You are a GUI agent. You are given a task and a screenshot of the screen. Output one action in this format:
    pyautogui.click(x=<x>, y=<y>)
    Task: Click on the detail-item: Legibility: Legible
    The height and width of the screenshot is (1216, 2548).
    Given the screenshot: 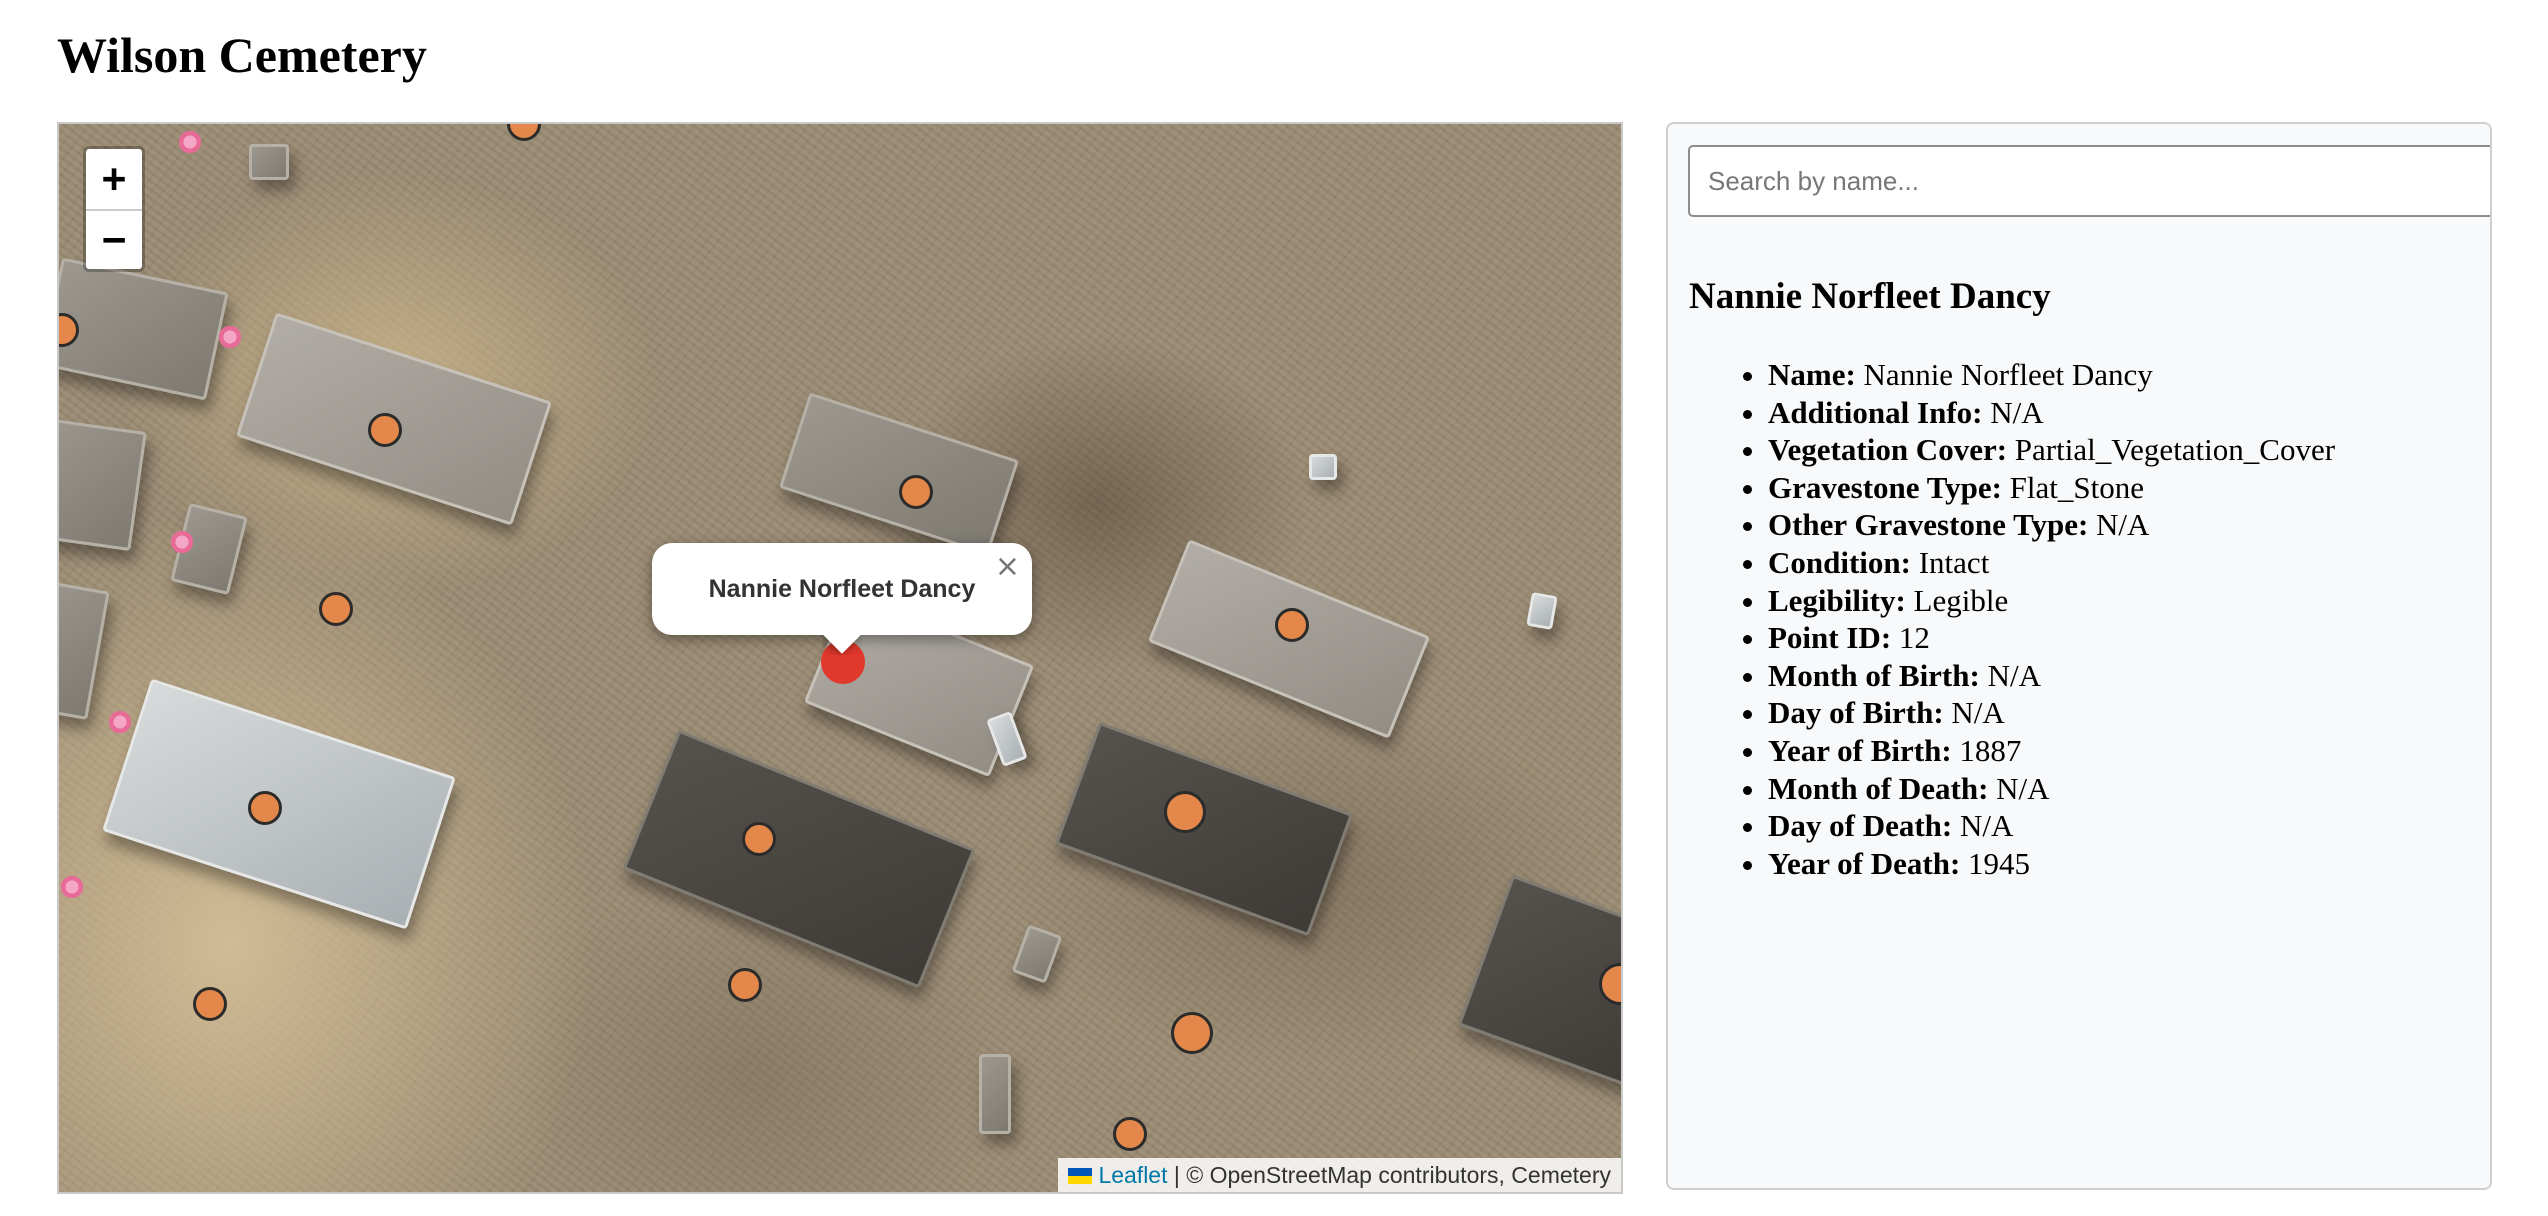 What is the action you would take?
    pyautogui.click(x=2051, y=601)
    